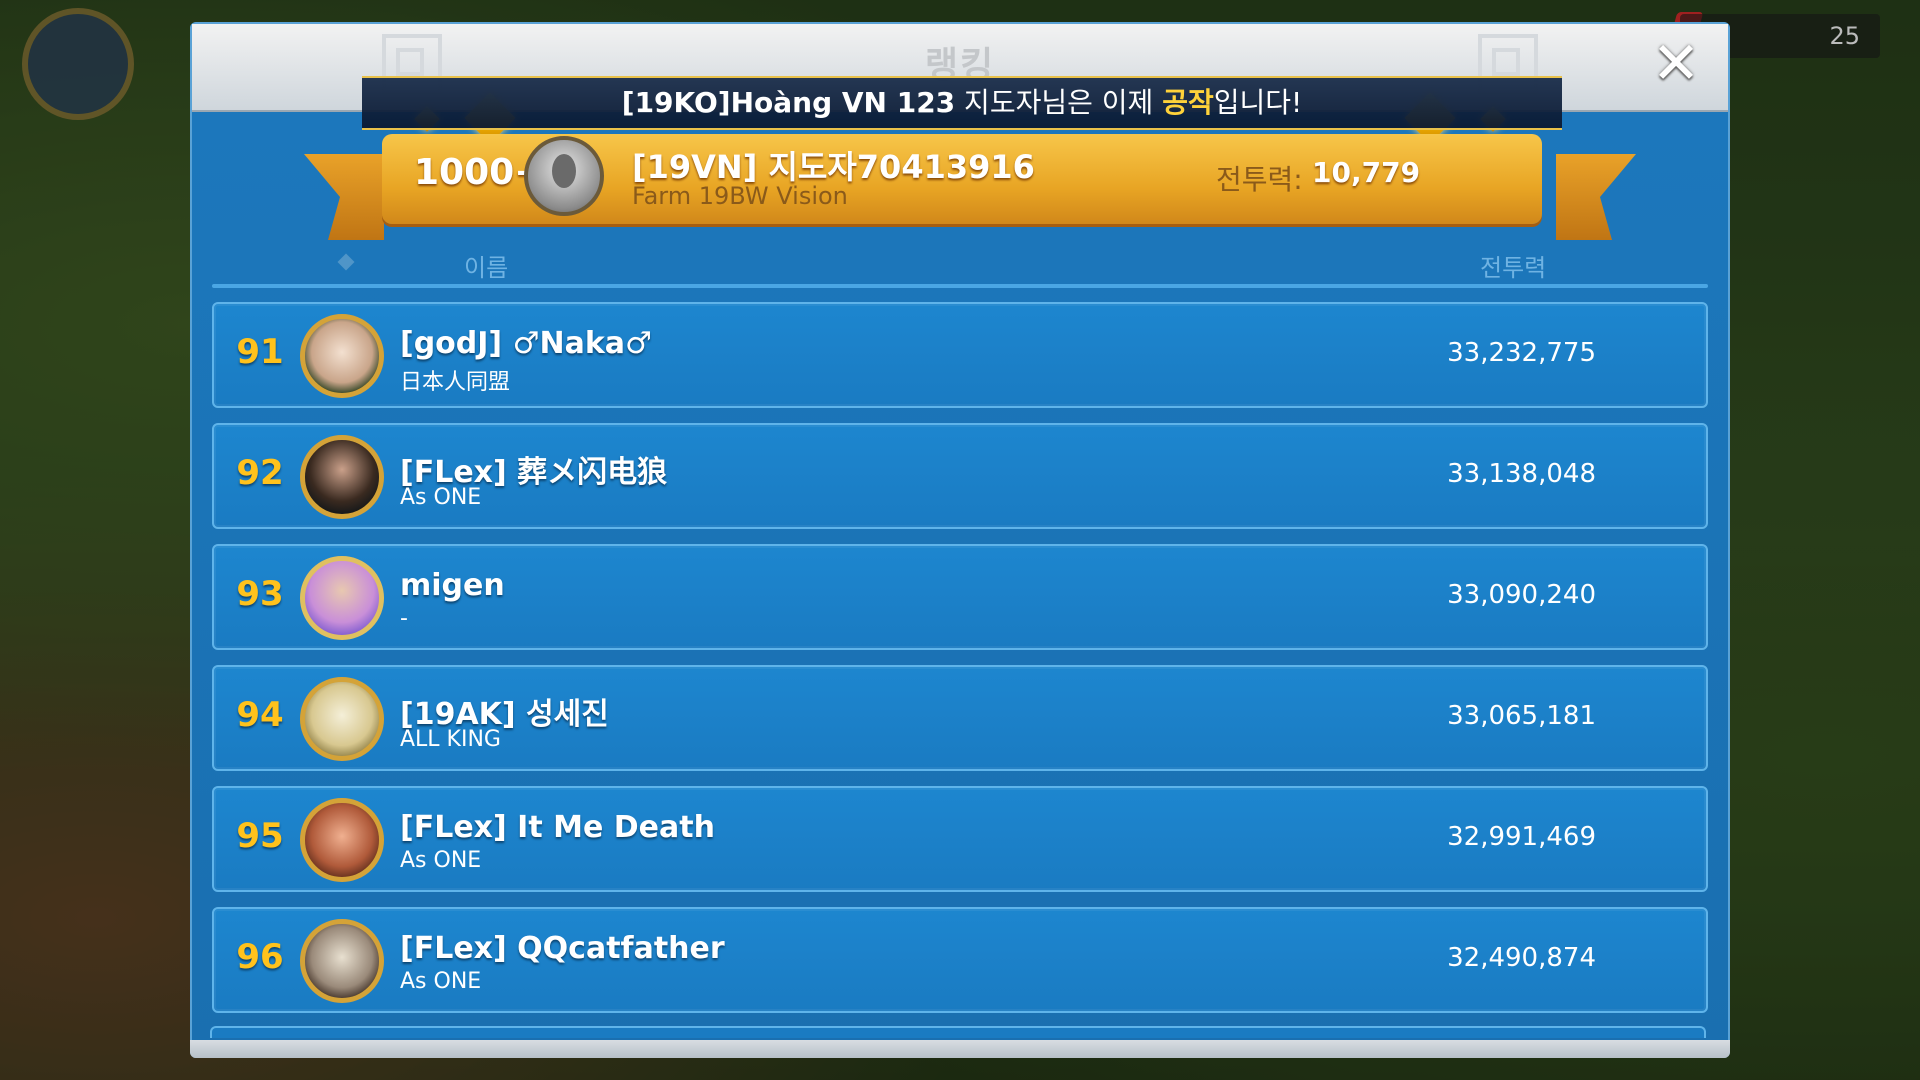 The height and width of the screenshot is (1080, 1920). I want to click on row-power: 33,065,181, so click(1521, 716).